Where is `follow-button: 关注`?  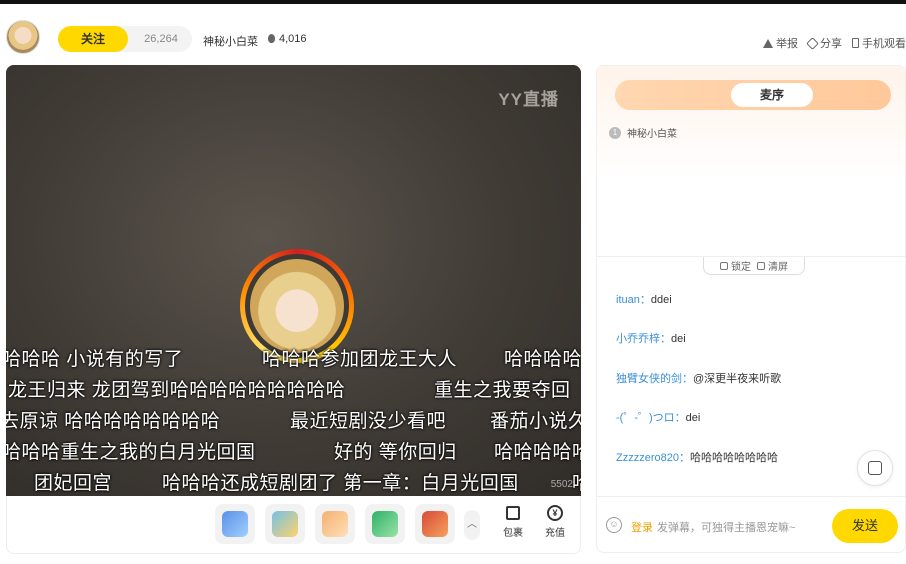 follow-button: 关注 is located at coordinates (93, 39).